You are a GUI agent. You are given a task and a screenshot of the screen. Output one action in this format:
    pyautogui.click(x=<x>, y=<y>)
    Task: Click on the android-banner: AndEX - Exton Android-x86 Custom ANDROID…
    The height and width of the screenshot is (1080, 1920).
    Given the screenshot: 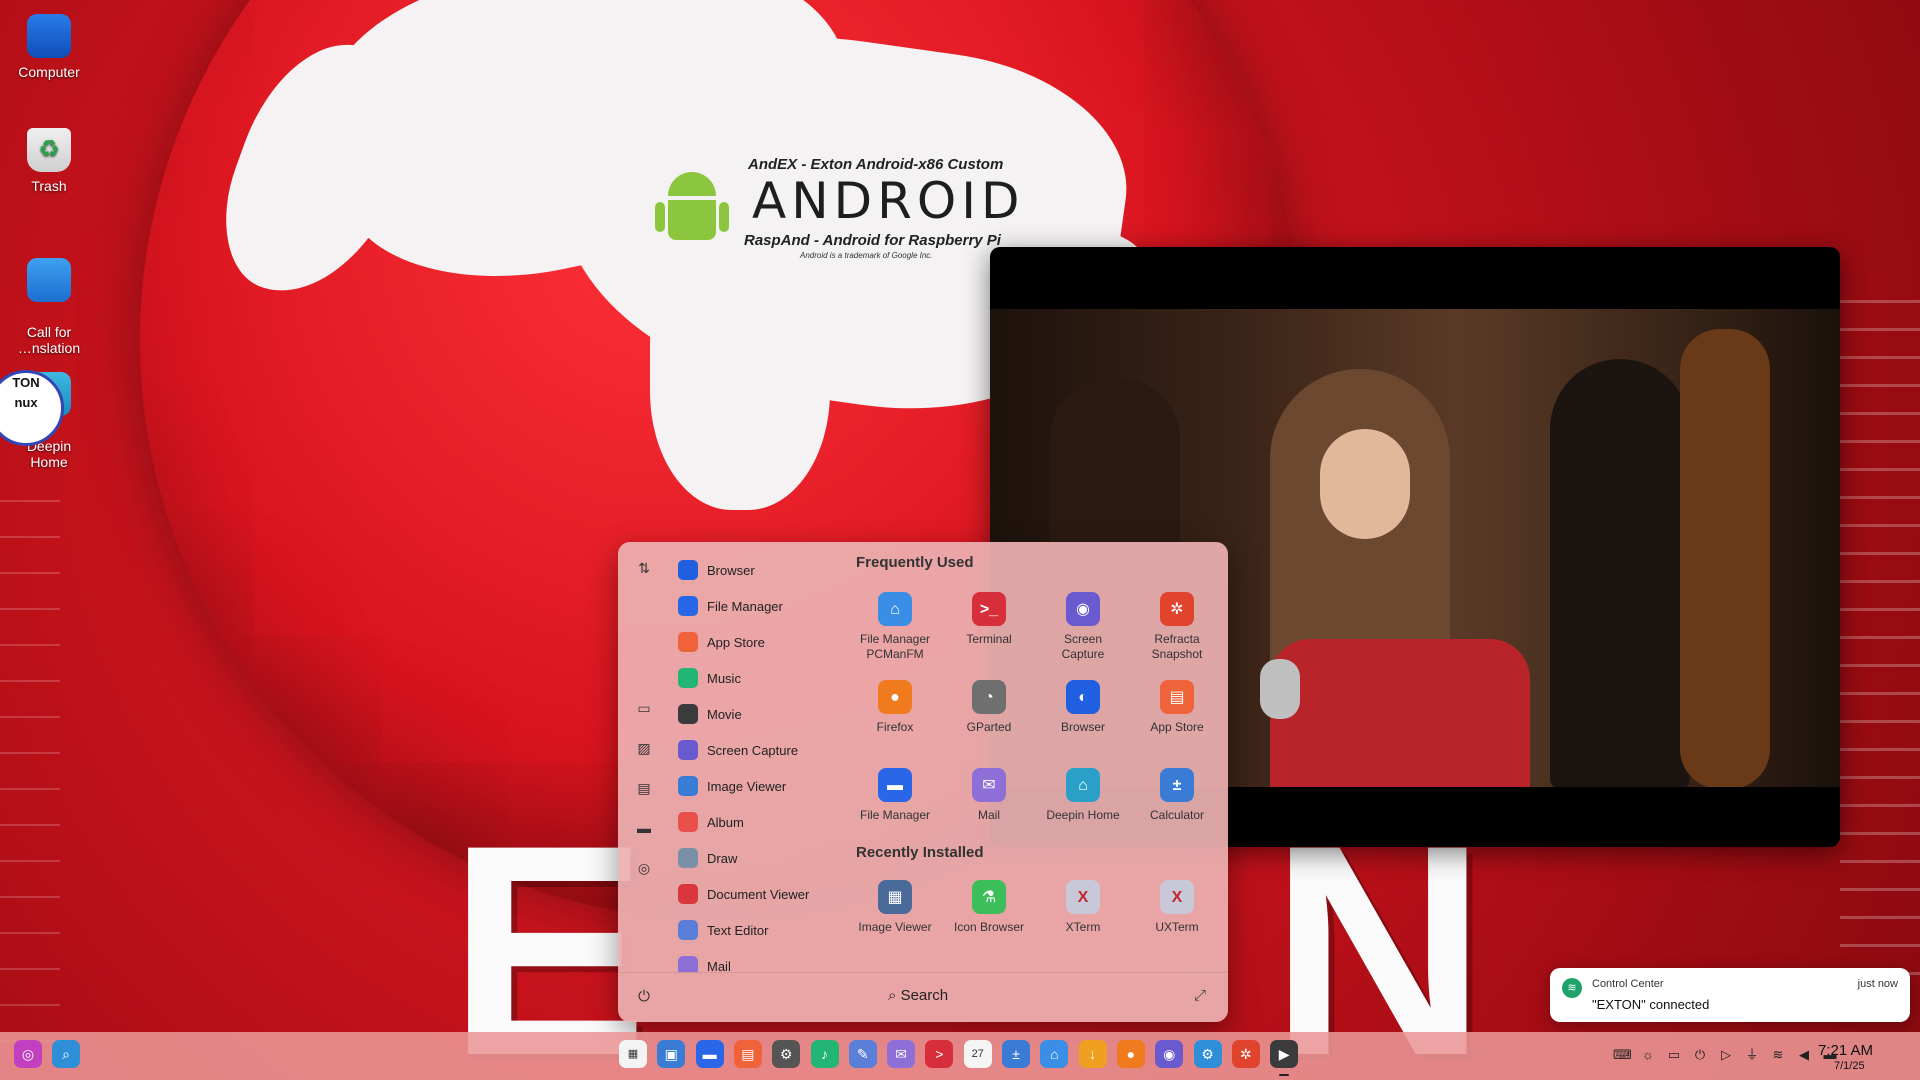 What is the action you would take?
    pyautogui.click(x=842, y=205)
    